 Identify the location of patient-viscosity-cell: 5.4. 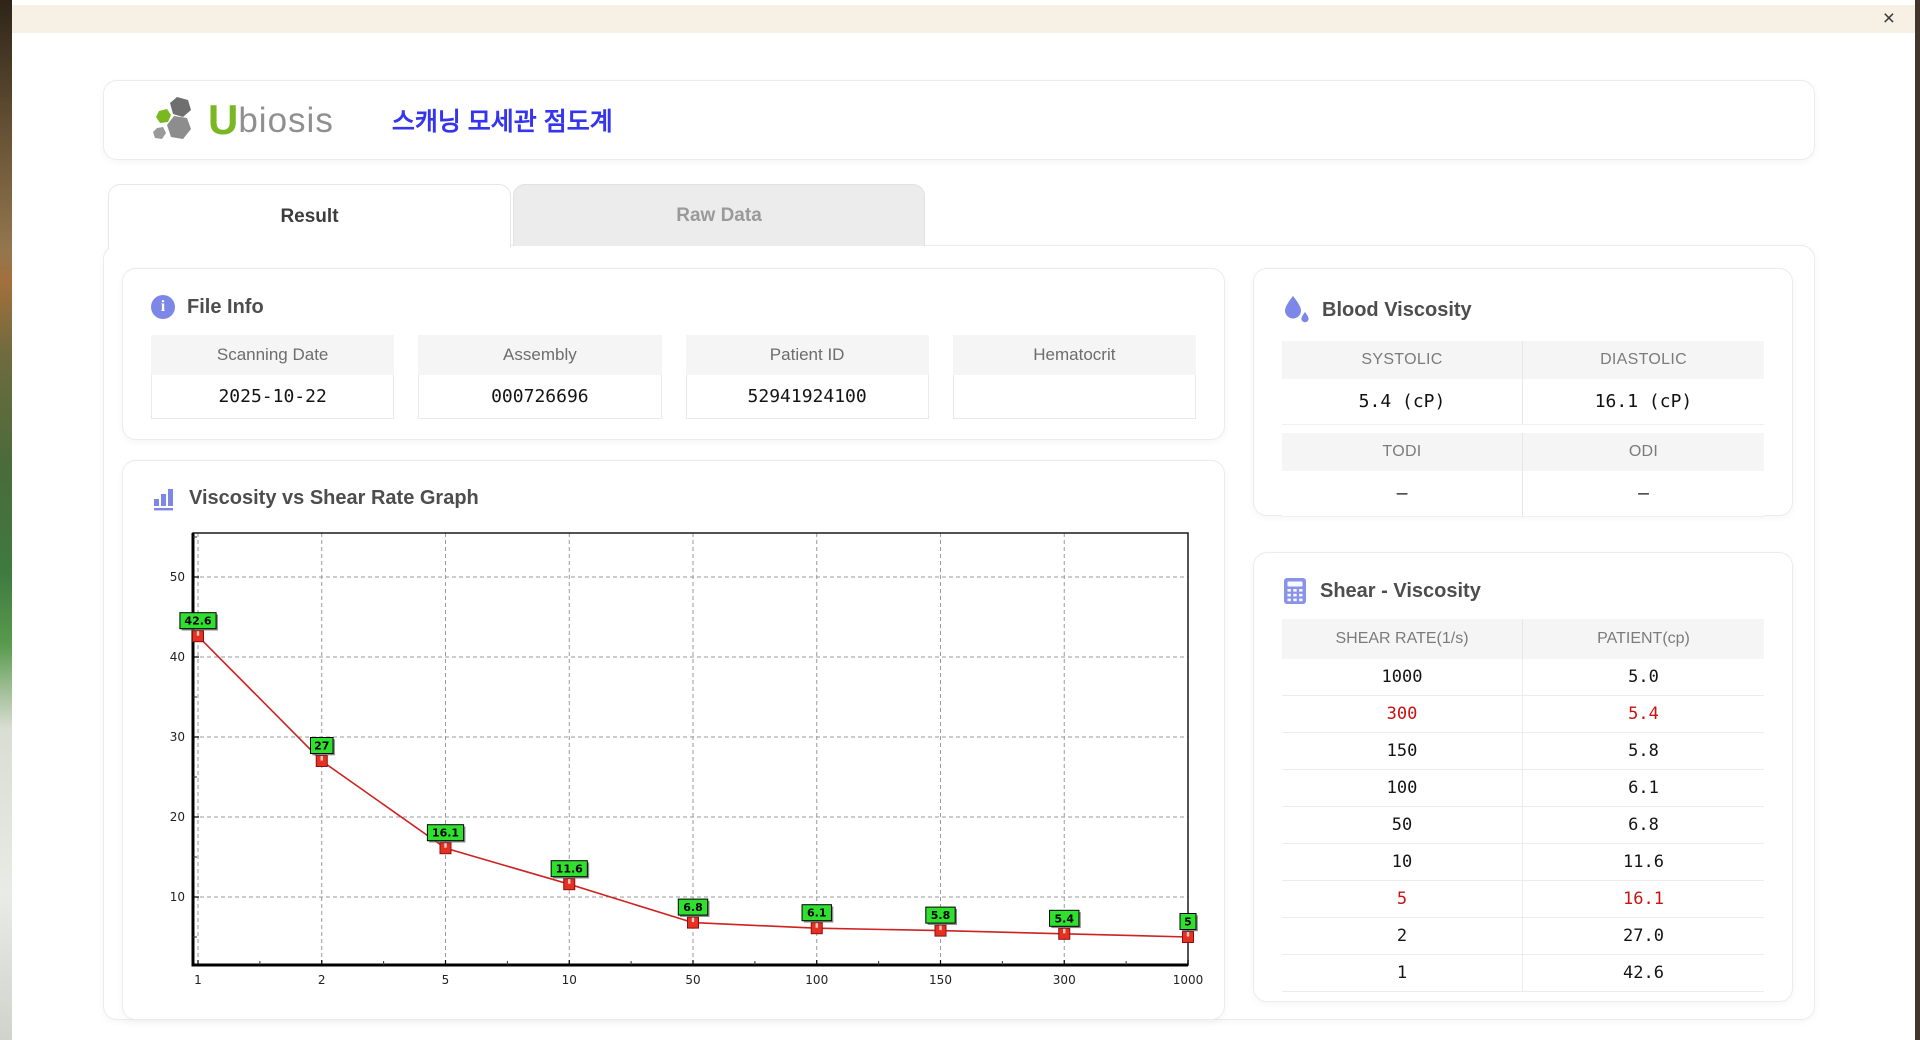
(1643, 714).